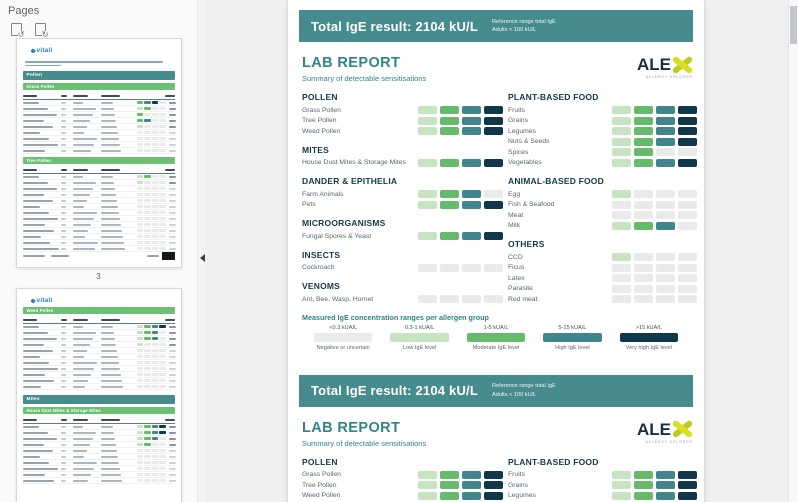 This screenshot has height=502, width=798. Describe the element at coordinates (793, 25) in the screenshot. I see `main-scrollbar-thumb` at that location.